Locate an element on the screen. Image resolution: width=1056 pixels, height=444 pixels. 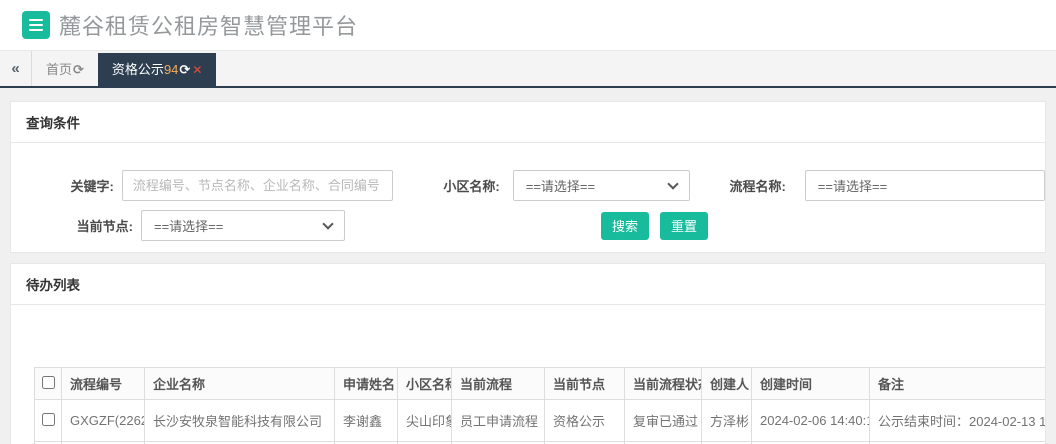
process-name-label: 流程名称: is located at coordinates (757, 186).